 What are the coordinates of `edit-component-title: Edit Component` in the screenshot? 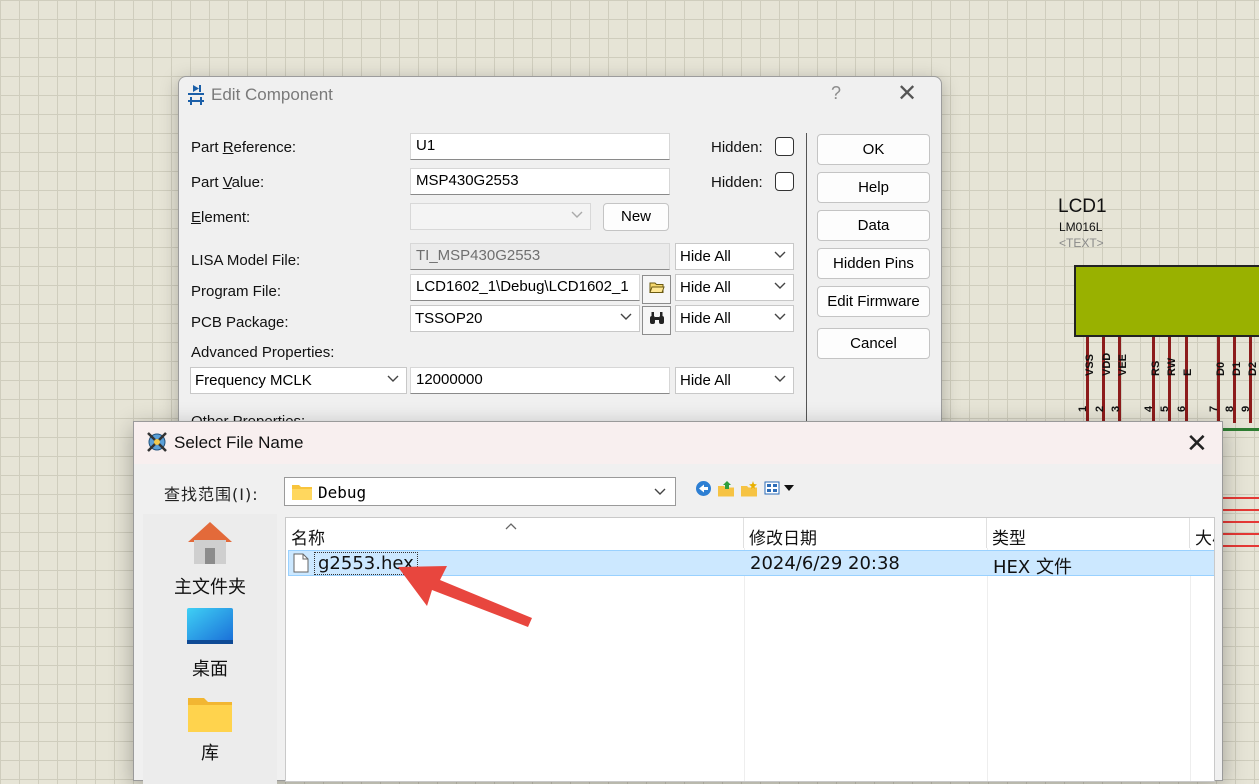 It's located at (272, 94).